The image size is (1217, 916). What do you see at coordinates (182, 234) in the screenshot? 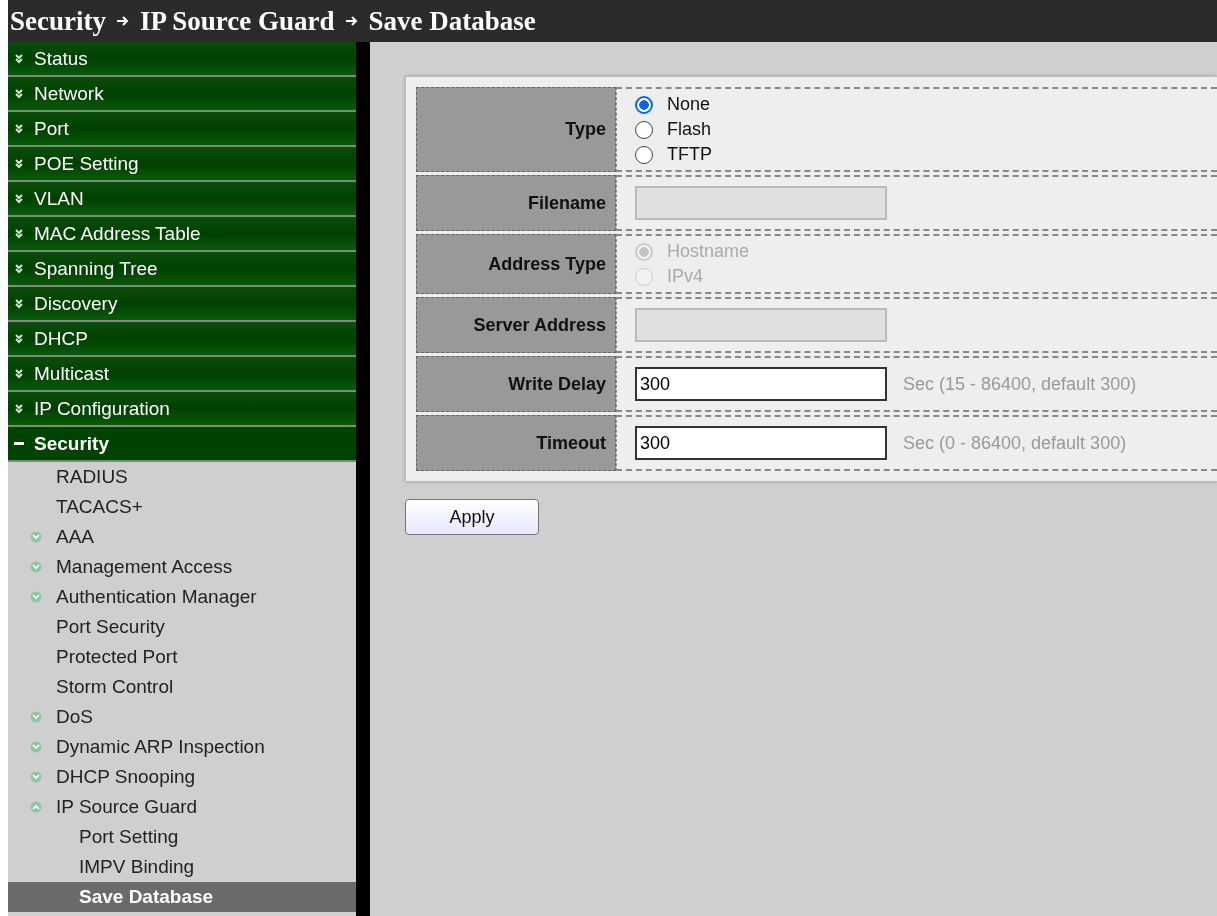
I see `menu-item: MAC Address Table` at bounding box center [182, 234].